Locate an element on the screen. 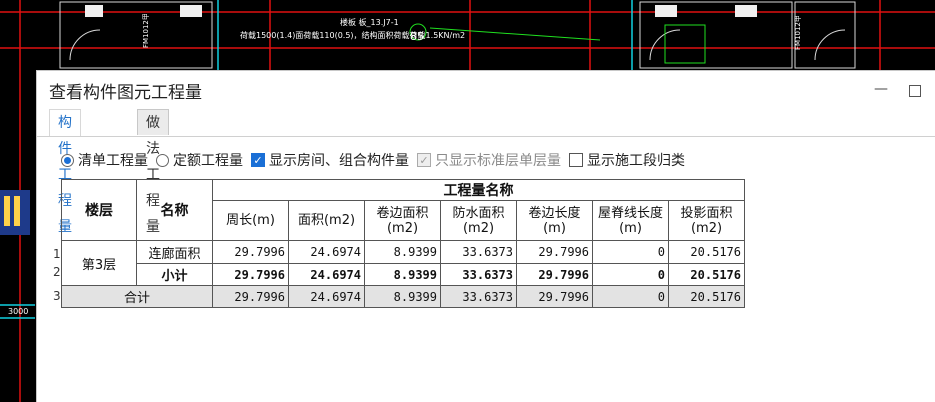 The width and height of the screenshot is (935, 402). cad-left-dim: 3000 is located at coordinates (18, 311).